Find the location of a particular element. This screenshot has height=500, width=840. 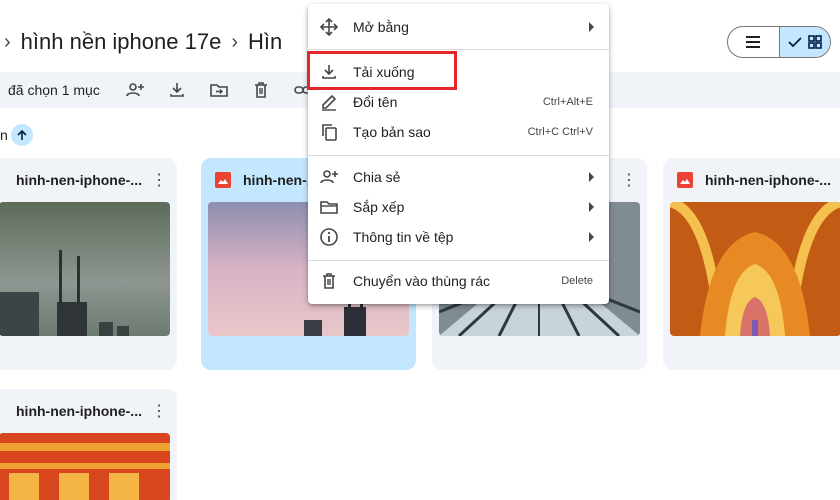

download-icon is located at coordinates (177, 90).